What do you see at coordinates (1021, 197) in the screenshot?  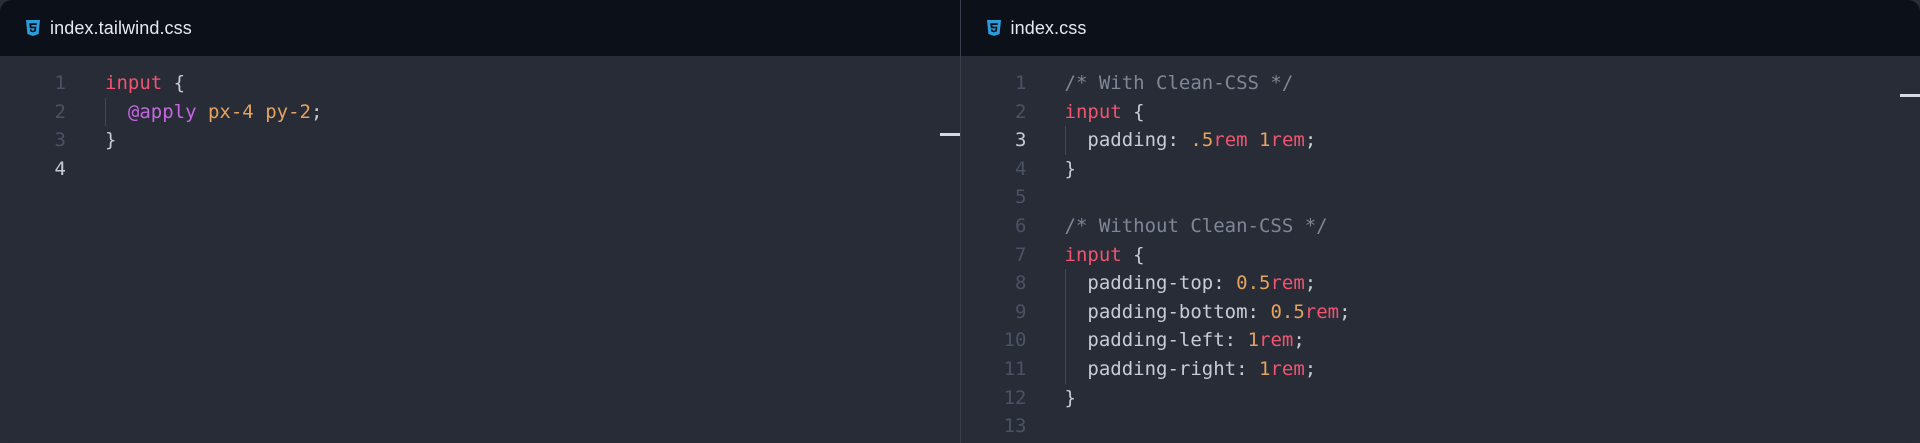 I see `line-number: 5` at bounding box center [1021, 197].